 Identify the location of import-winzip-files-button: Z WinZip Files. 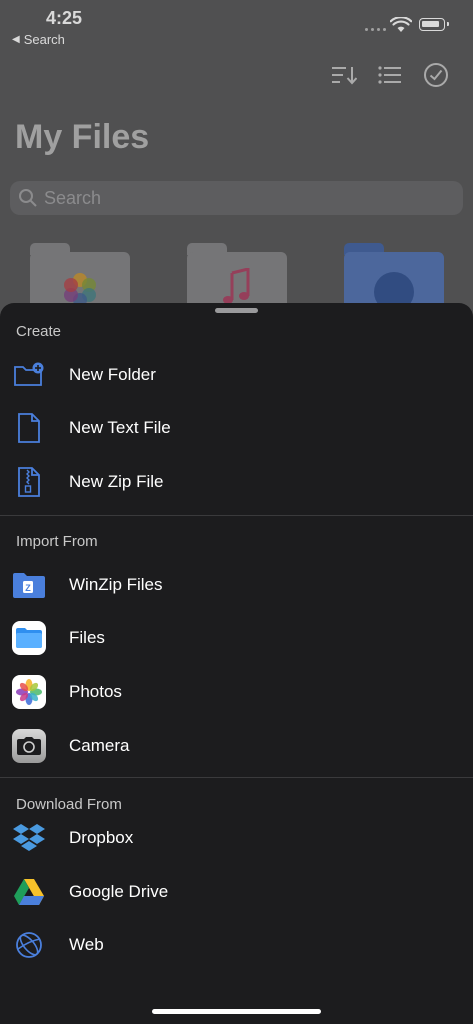
(236, 585).